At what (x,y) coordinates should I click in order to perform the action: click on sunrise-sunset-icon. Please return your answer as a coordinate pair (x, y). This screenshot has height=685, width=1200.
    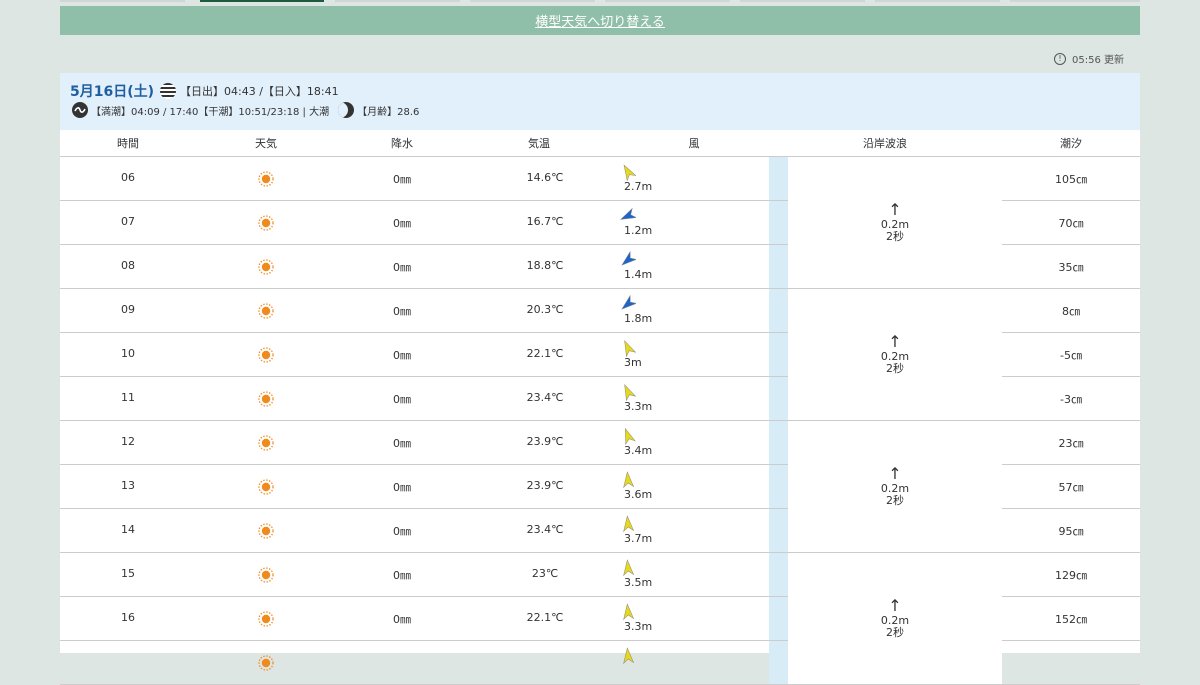
    Looking at the image, I should click on (168, 91).